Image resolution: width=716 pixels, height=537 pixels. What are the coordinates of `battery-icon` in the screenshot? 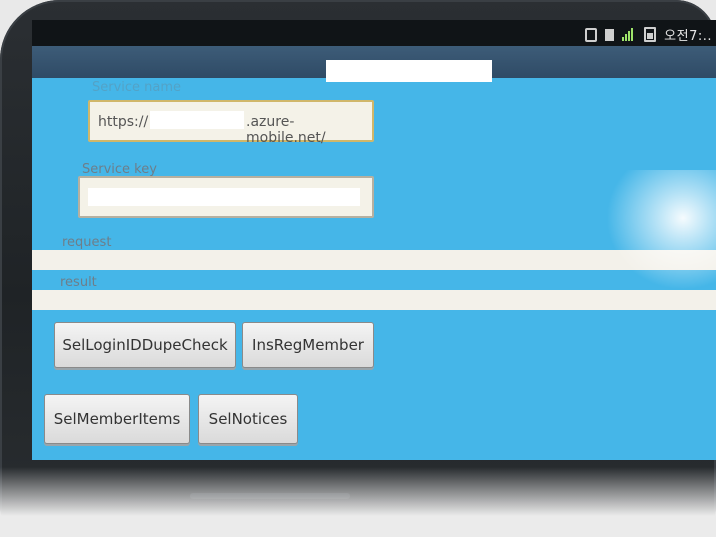 It's located at (650, 34).